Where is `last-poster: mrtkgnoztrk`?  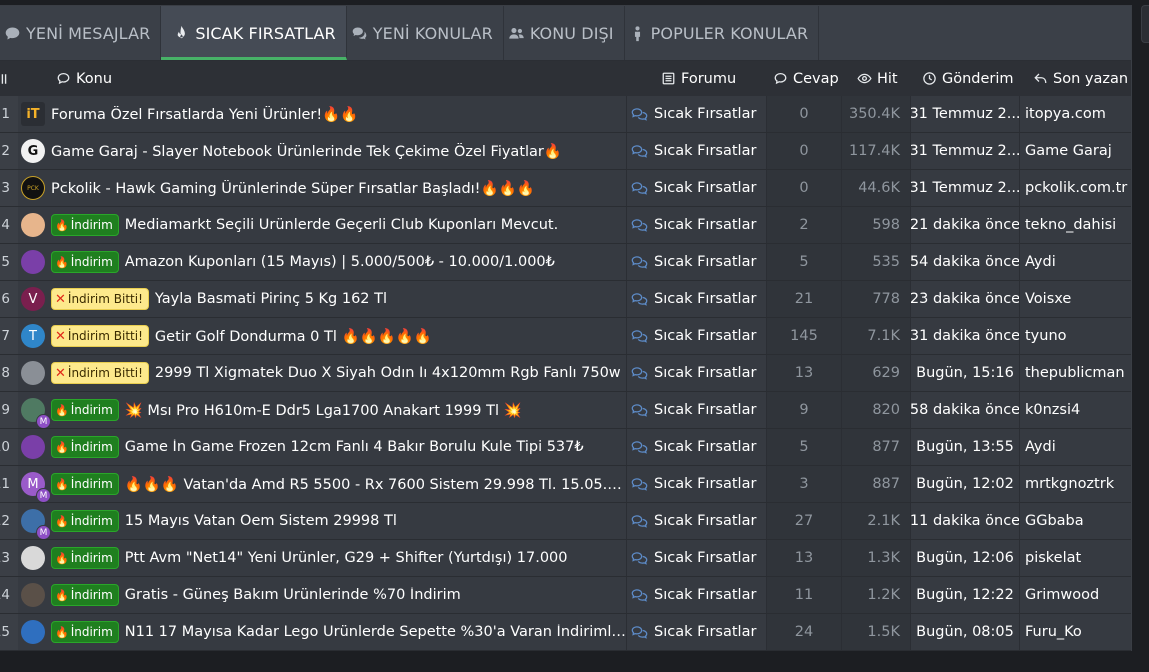 last-poster: mrtkgnoztrk is located at coordinates (1075, 484).